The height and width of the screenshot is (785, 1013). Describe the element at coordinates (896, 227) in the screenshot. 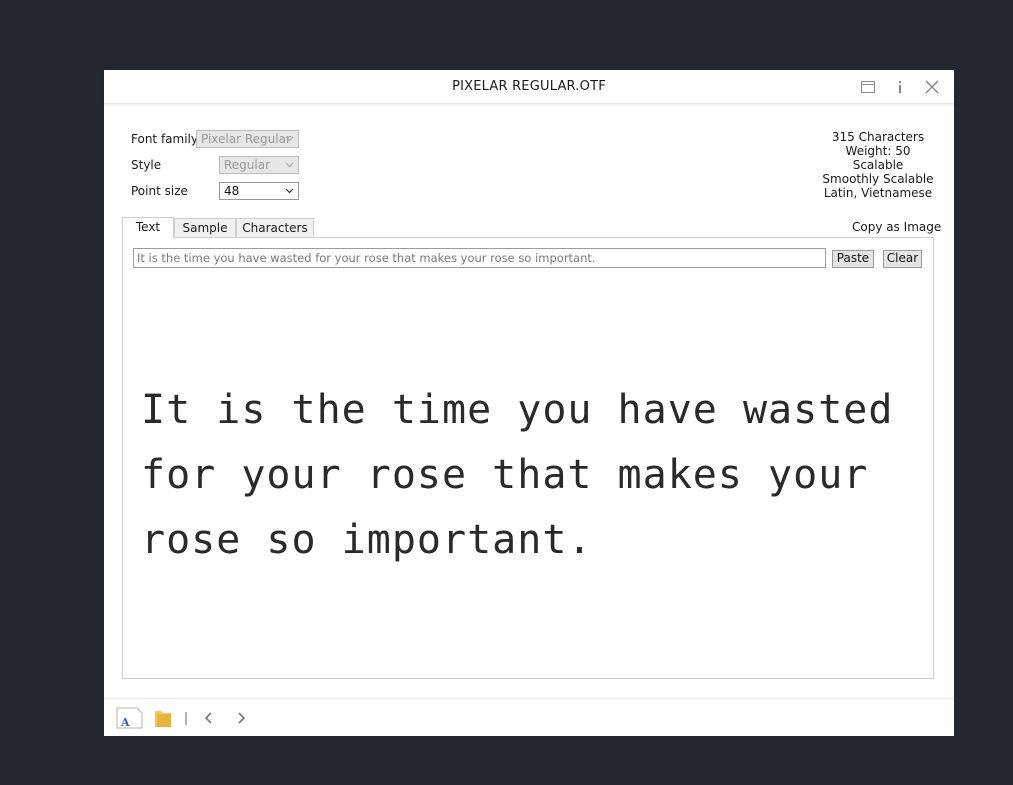

I see `copy-as-image-link: Copy as Image` at that location.